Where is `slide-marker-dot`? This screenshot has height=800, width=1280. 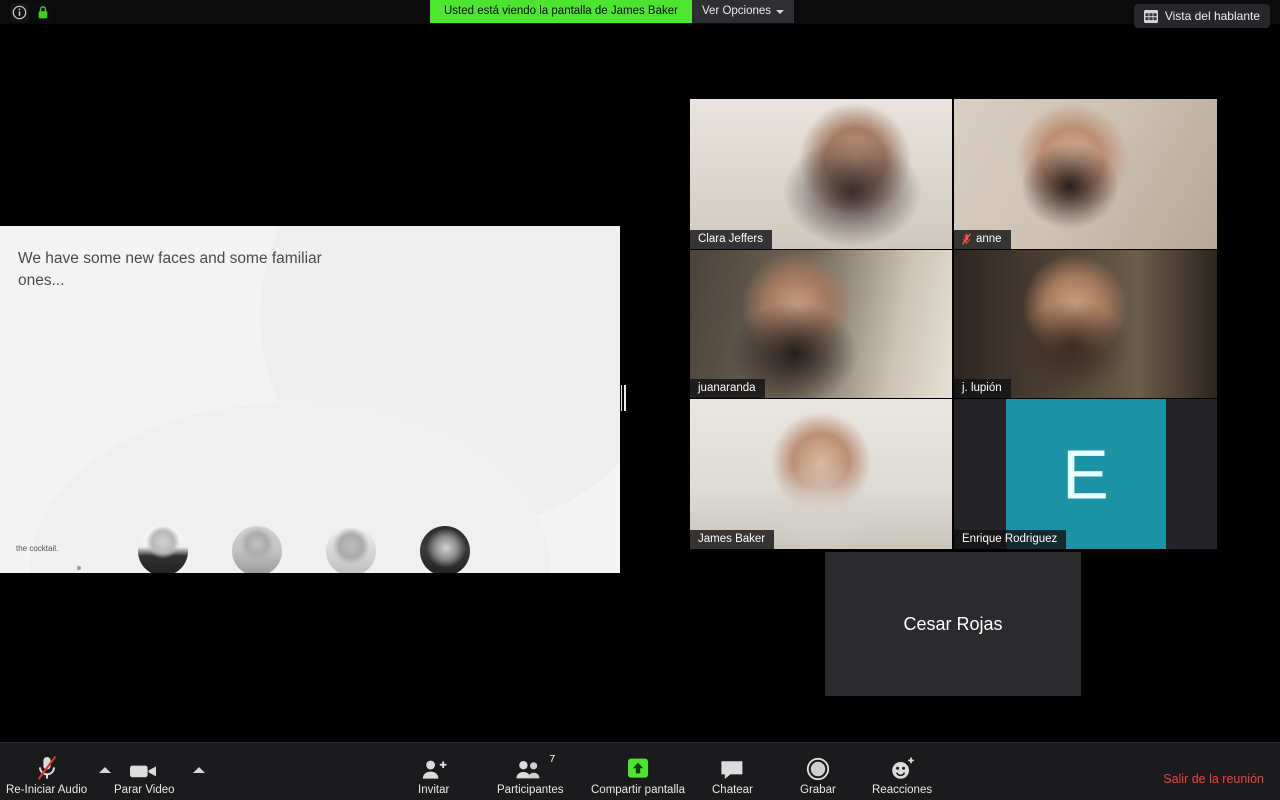
slide-marker-dot is located at coordinates (79, 568).